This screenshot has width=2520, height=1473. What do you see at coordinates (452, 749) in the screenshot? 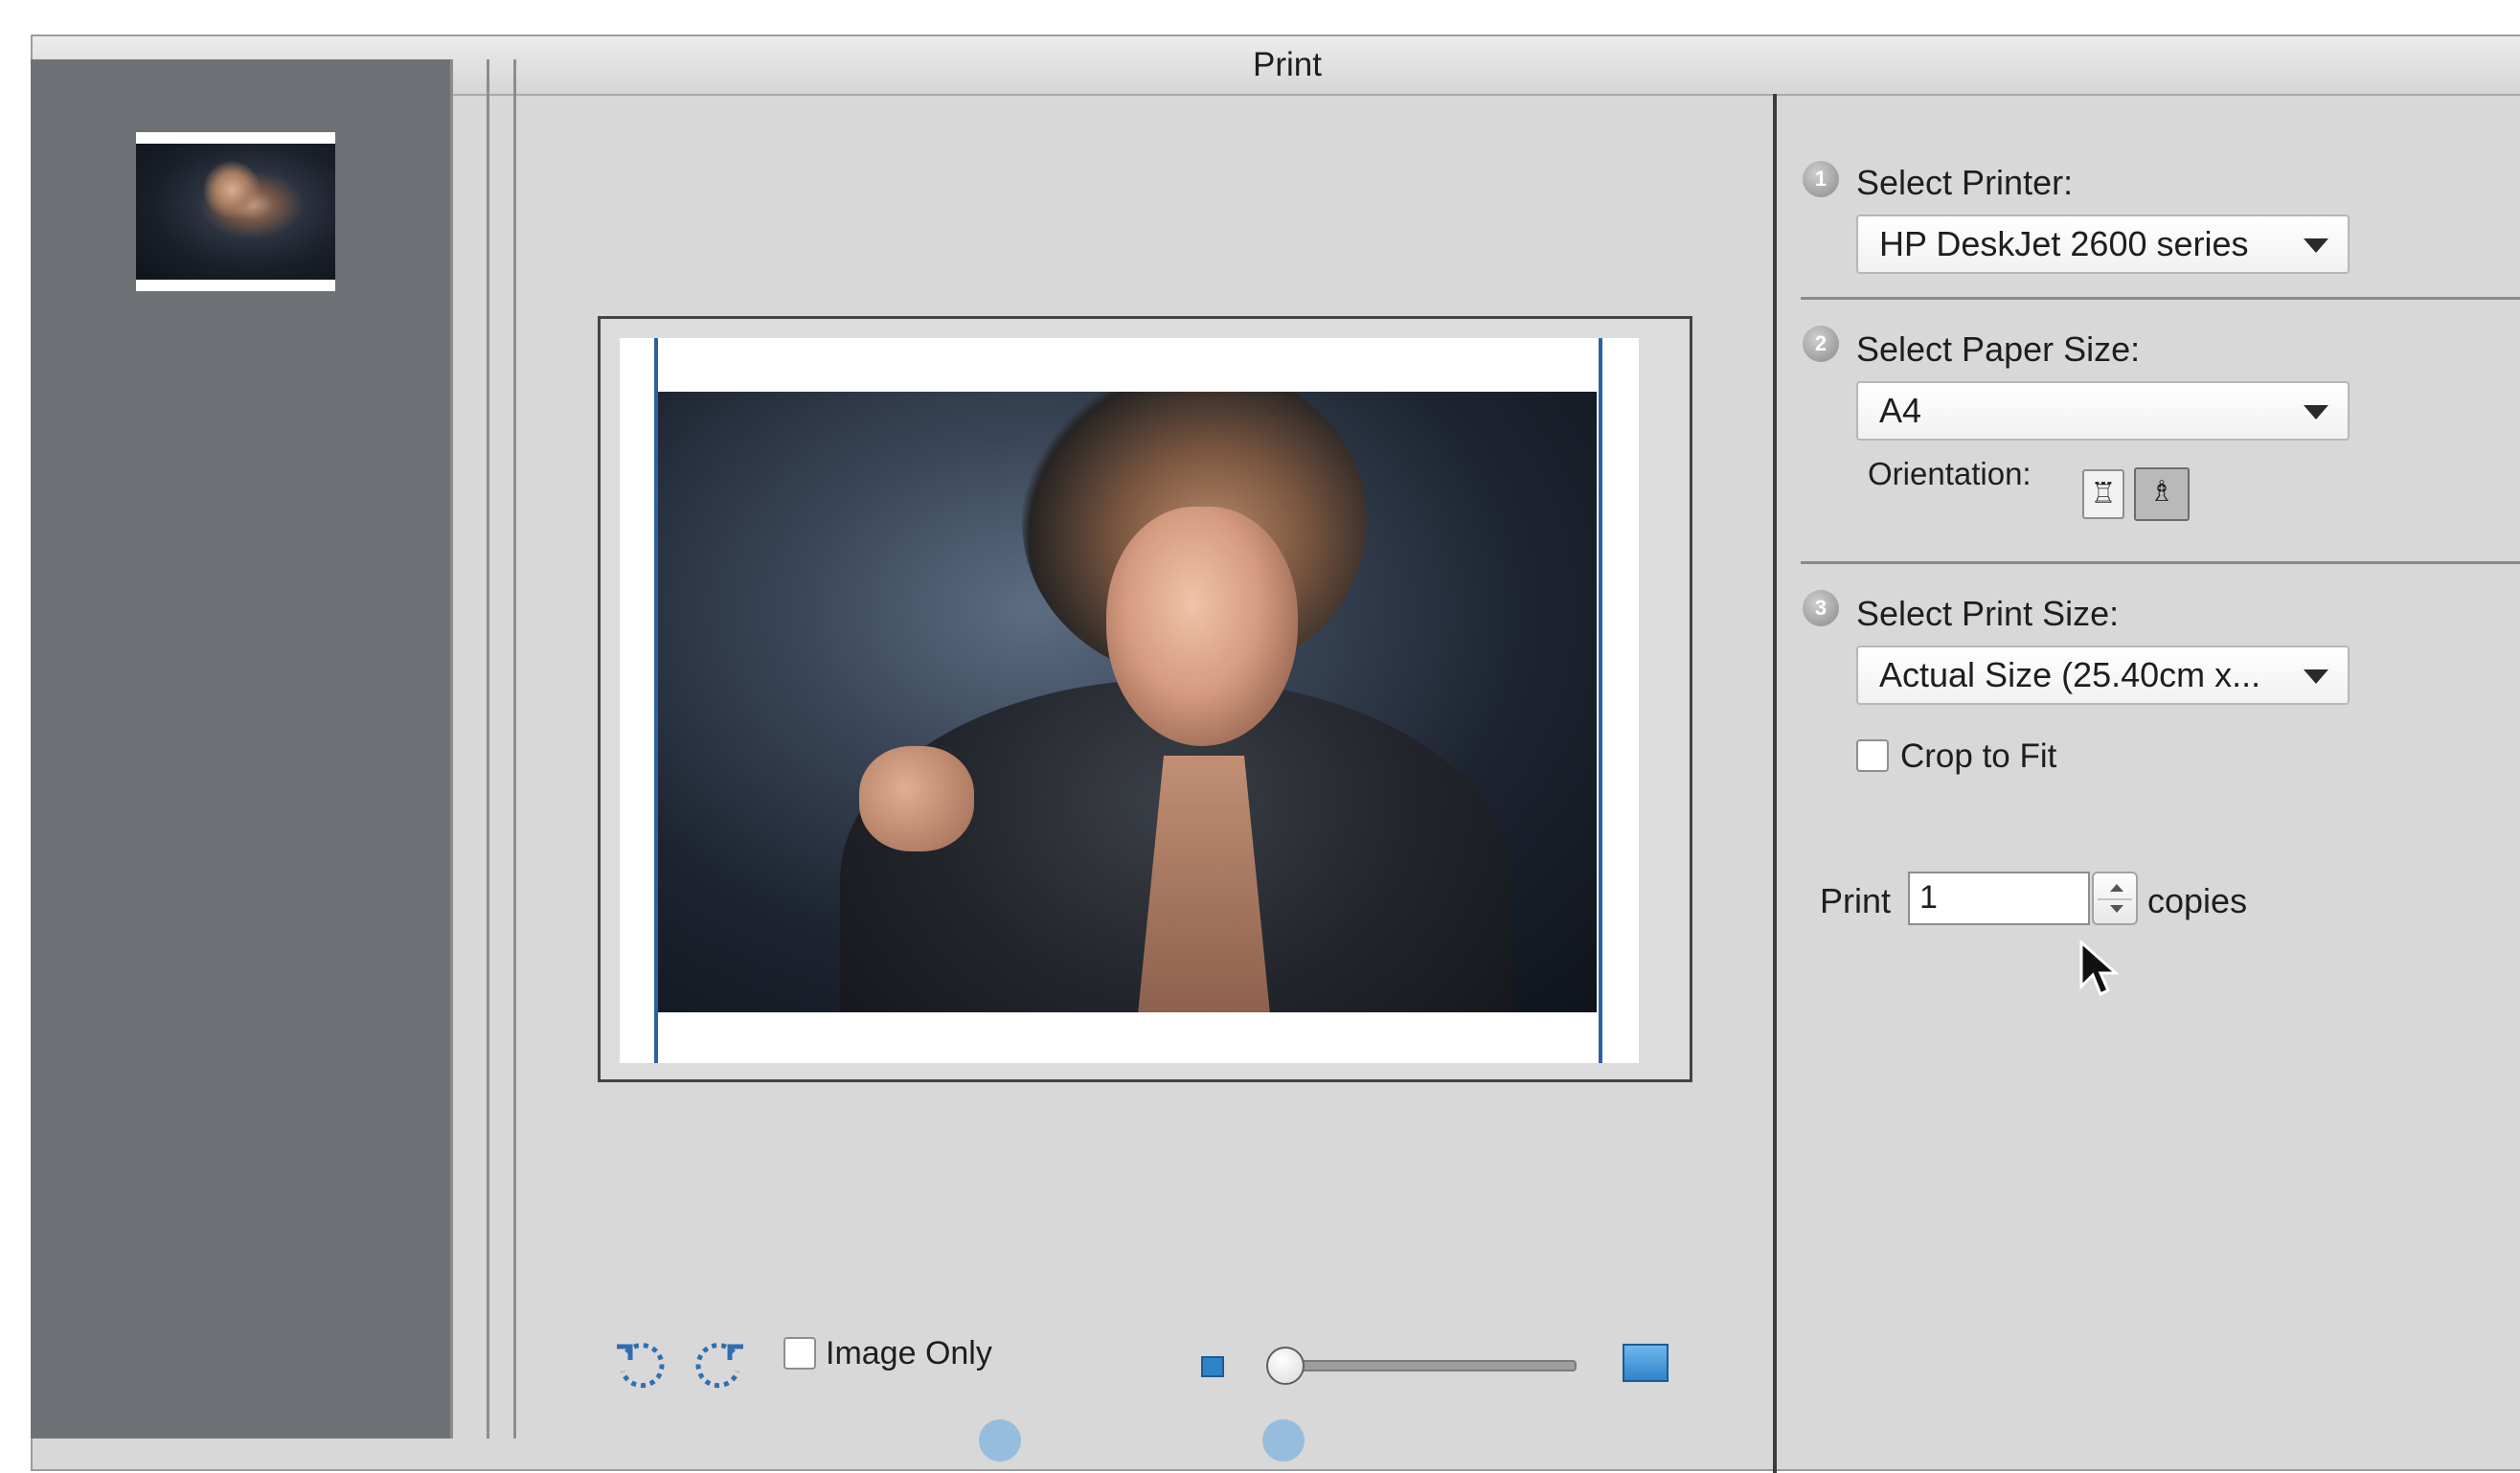
I see `sidebar-divider` at bounding box center [452, 749].